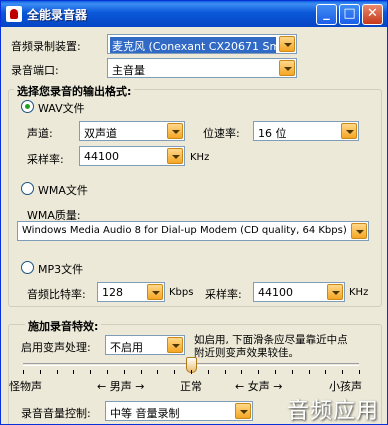 This screenshot has width=388, height=425. I want to click on mp3-samplerate-label: 采样率:, so click(223, 294).